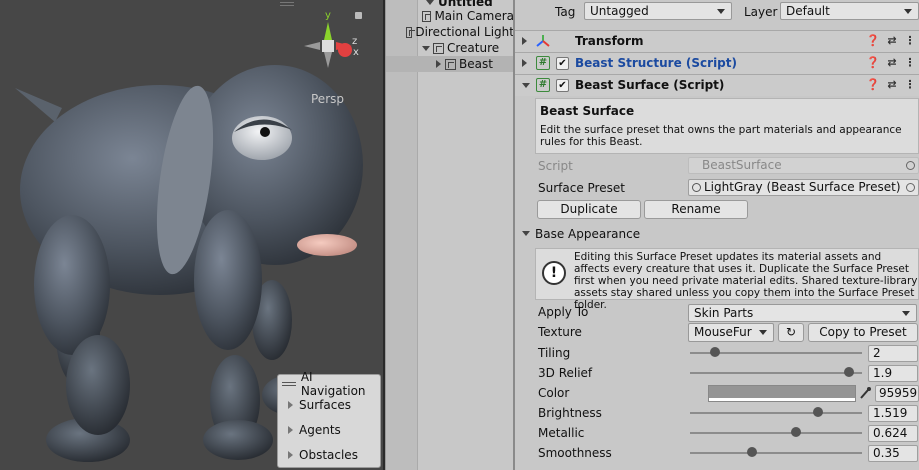  What do you see at coordinates (358, 15) in the screenshot?
I see `lock-icon` at bounding box center [358, 15].